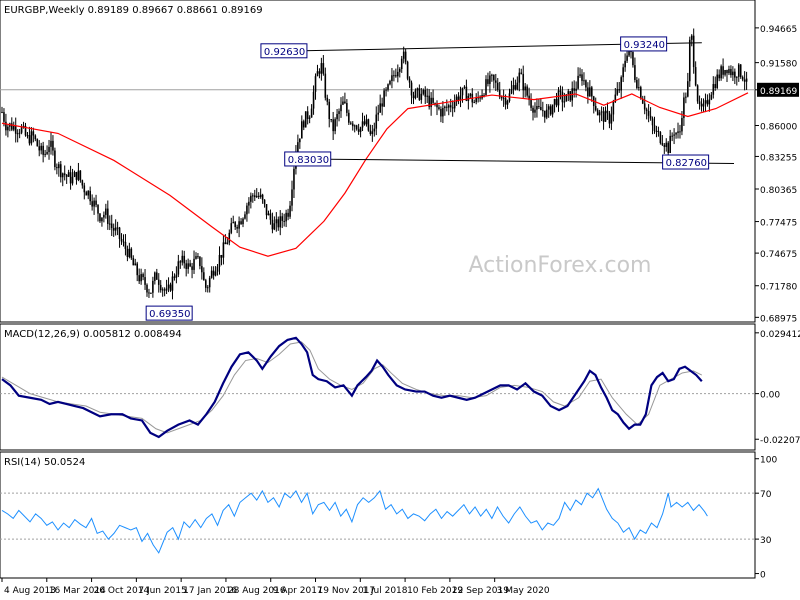 Image resolution: width=800 pixels, height=600 pixels. I want to click on price-y-tick-label: 0.91580, so click(778, 65).